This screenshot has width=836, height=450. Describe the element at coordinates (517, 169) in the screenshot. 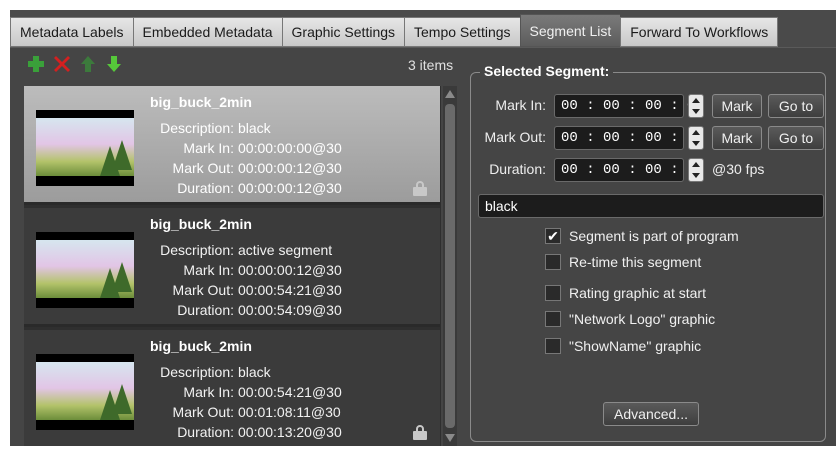

I see `duration-label: Duration:` at that location.